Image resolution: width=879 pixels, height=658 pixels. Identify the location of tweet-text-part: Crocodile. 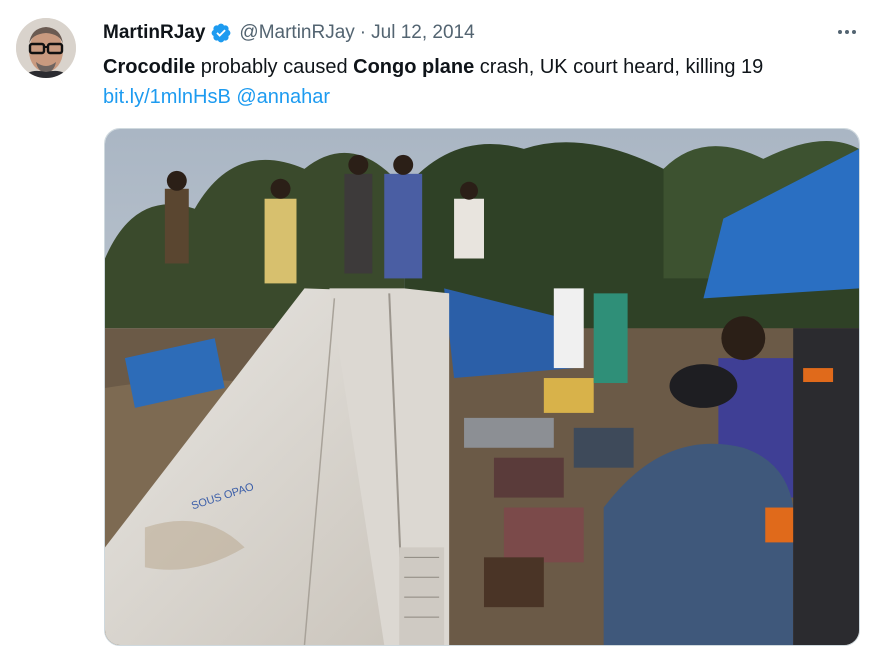
(149, 67).